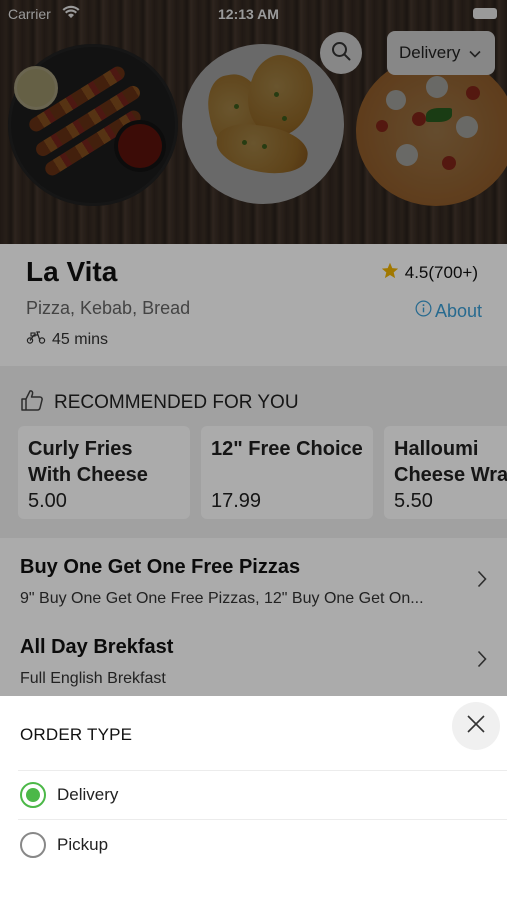 The height and width of the screenshot is (900, 507). I want to click on order-option-pickup: Pickup, so click(250, 845).